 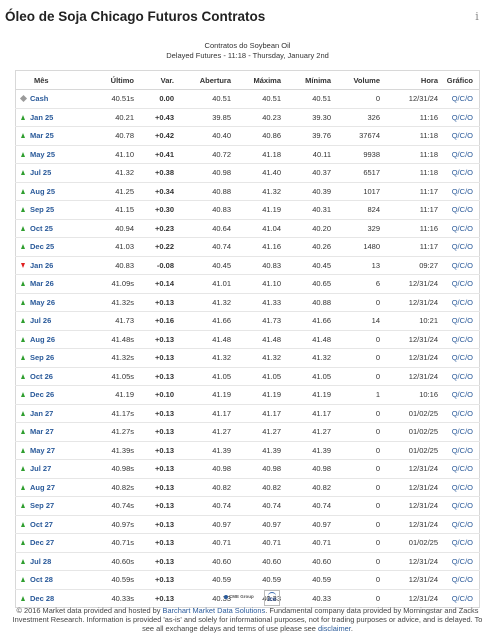 I want to click on contract-link: May 26, so click(x=42, y=302).